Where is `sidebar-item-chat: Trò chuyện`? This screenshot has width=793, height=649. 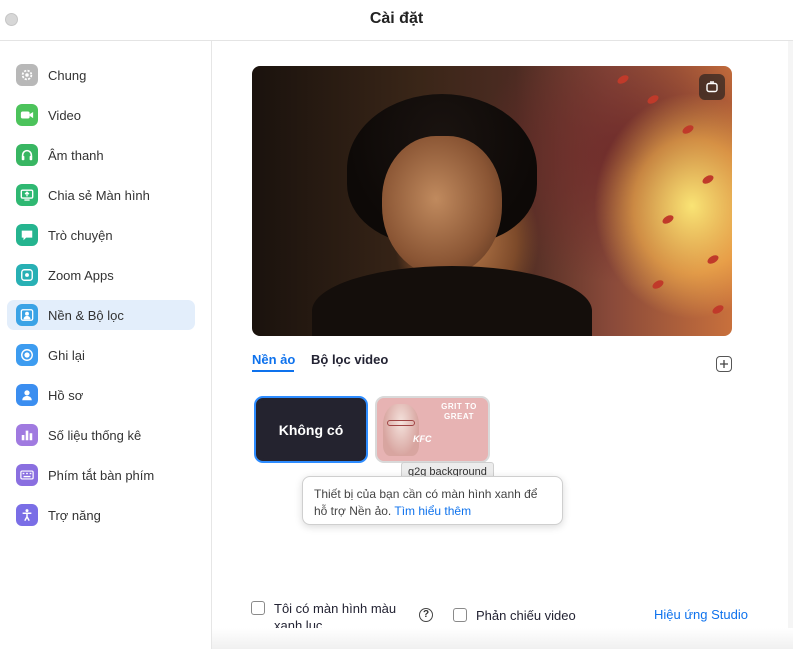 sidebar-item-chat: Trò chuyện is located at coordinates (101, 235).